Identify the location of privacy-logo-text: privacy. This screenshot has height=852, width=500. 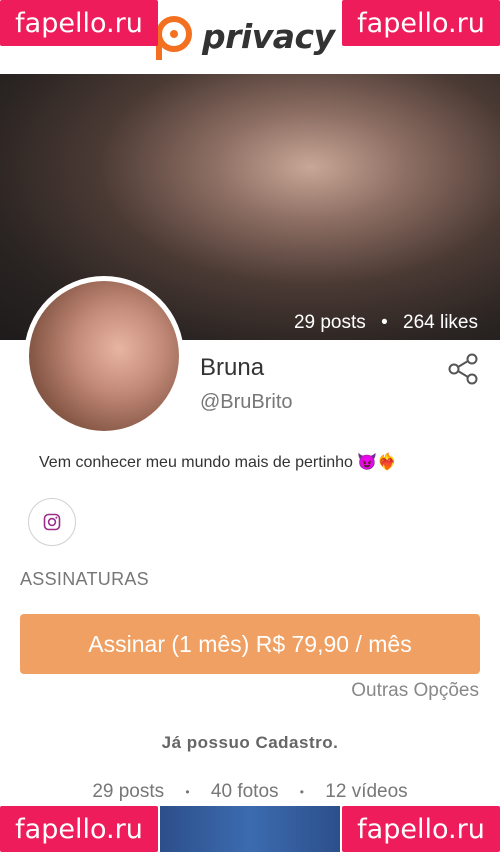
(268, 36).